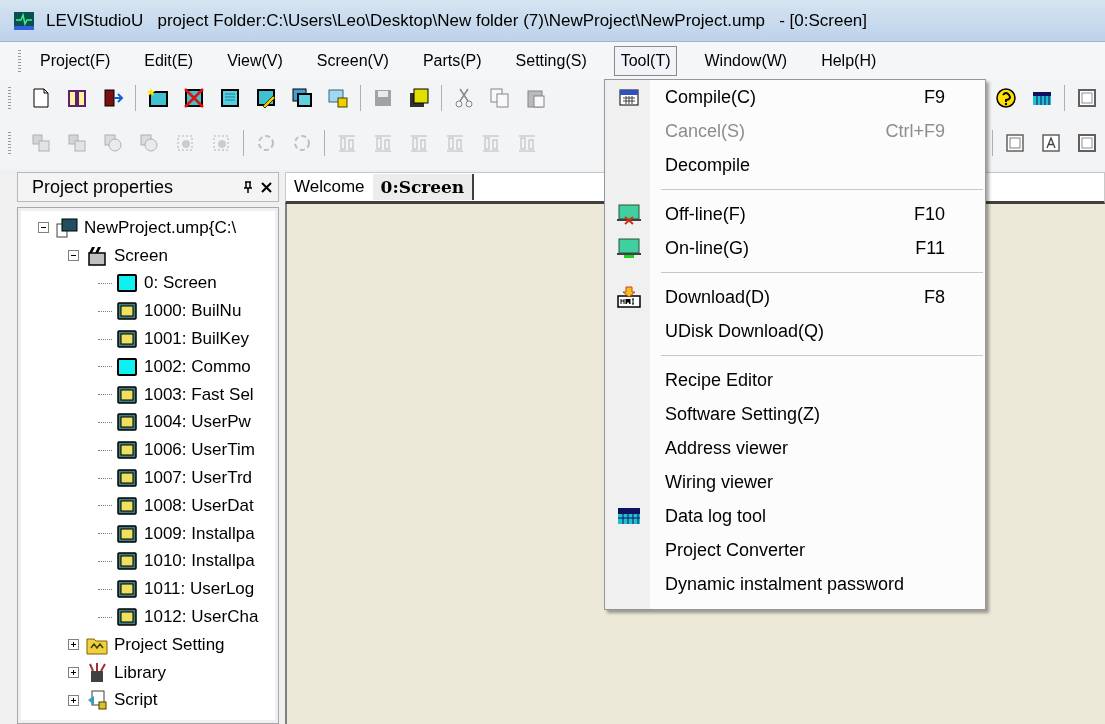 The image size is (1105, 724). Describe the element at coordinates (935, 97) in the screenshot. I see `shortcut: F9` at that location.